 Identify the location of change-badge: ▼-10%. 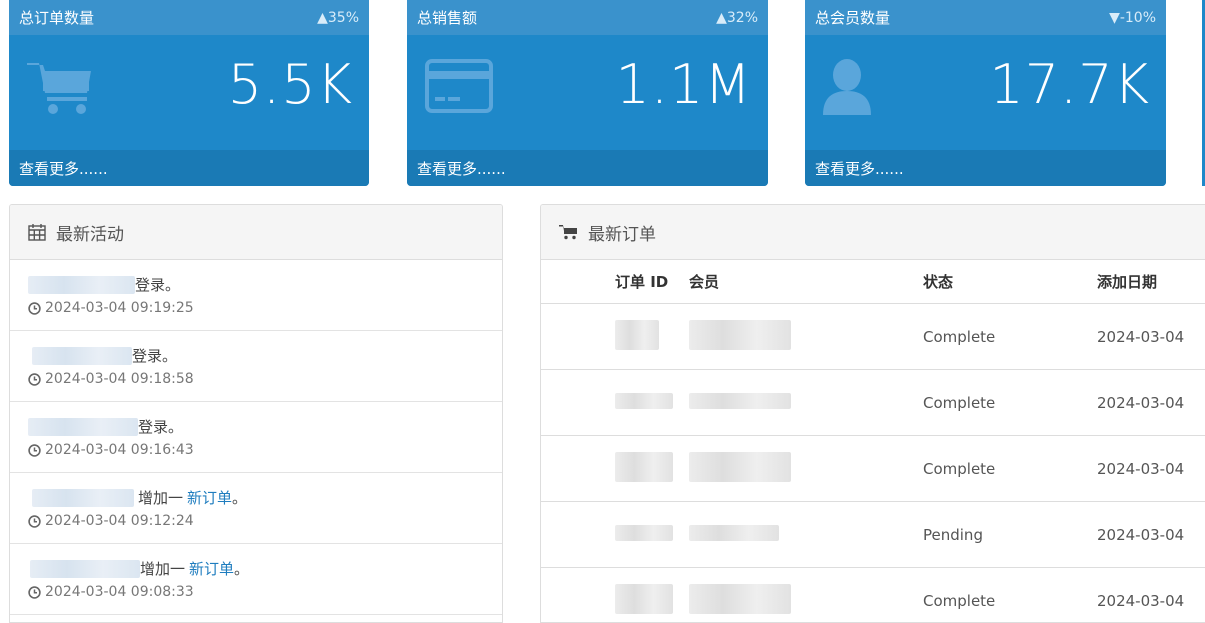
(1132, 18).